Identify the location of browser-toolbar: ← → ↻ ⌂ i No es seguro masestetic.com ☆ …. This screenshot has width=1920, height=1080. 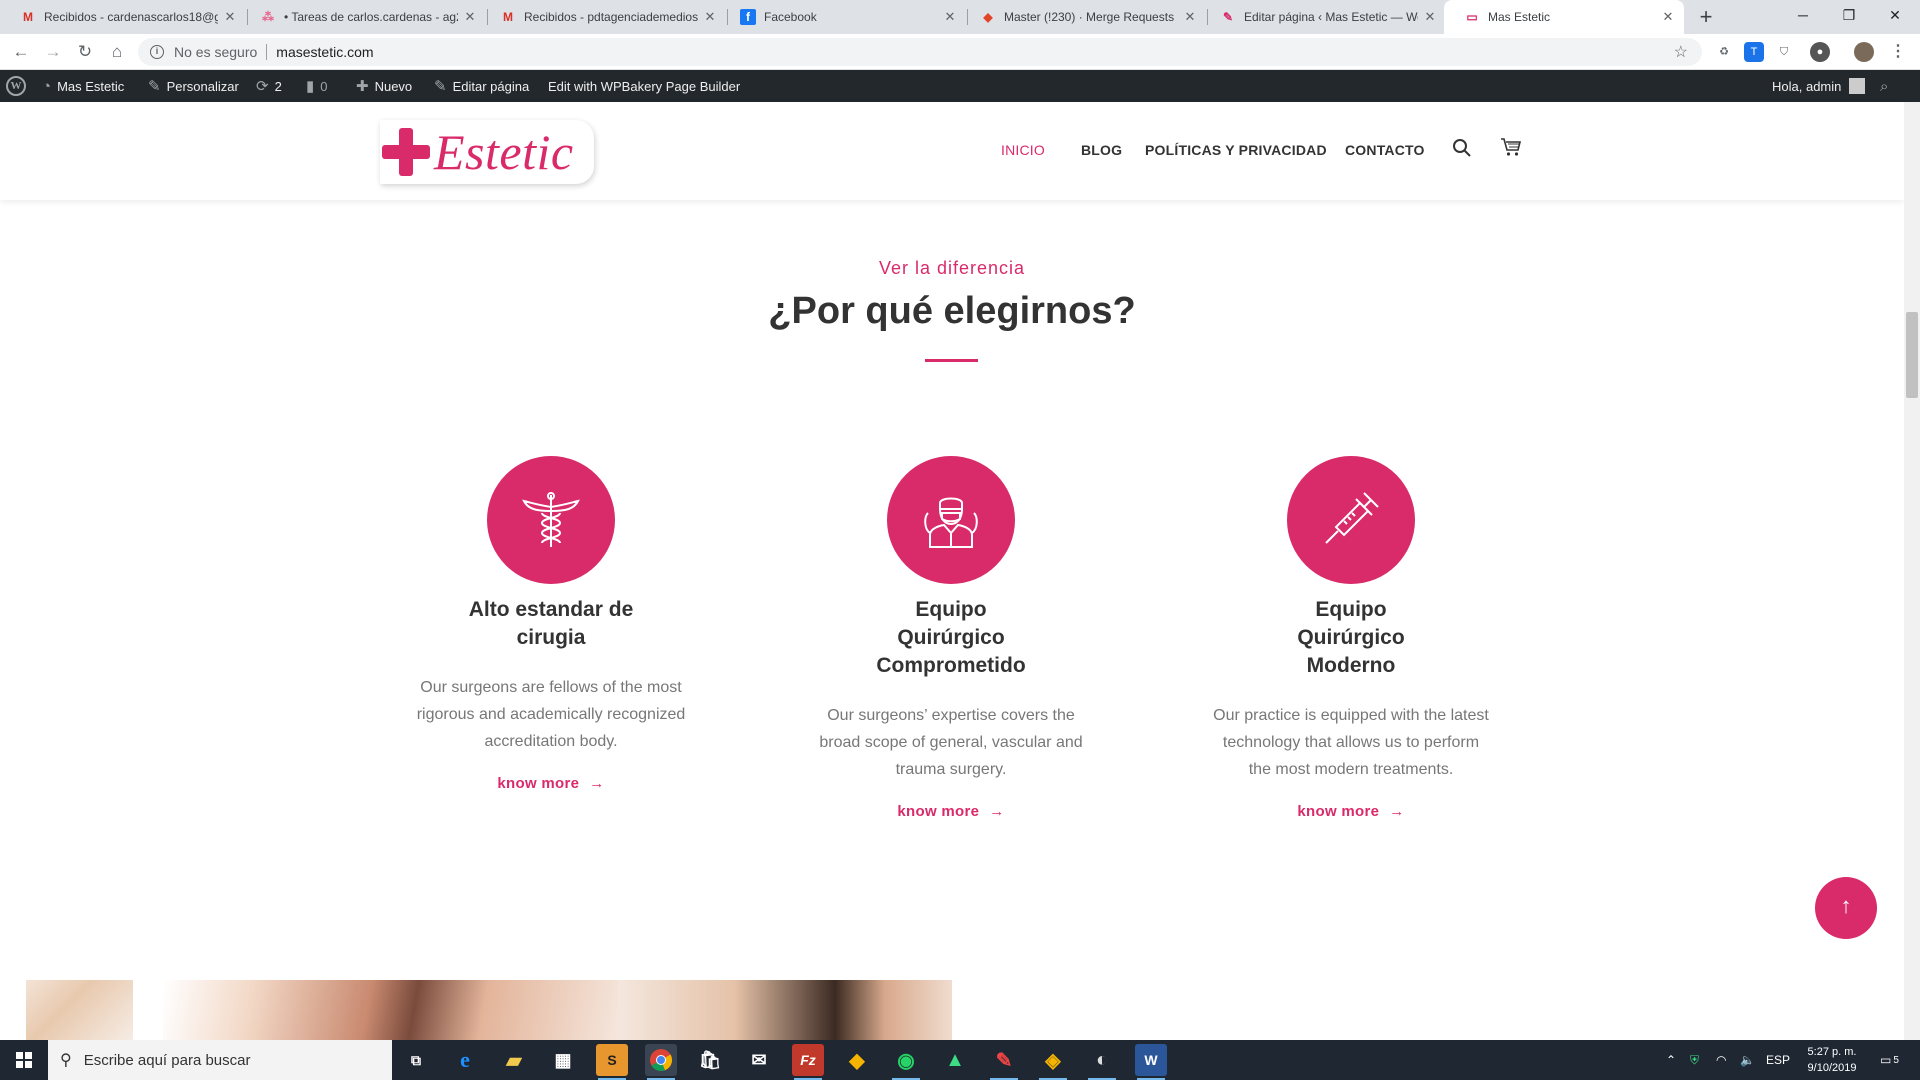
(960, 52).